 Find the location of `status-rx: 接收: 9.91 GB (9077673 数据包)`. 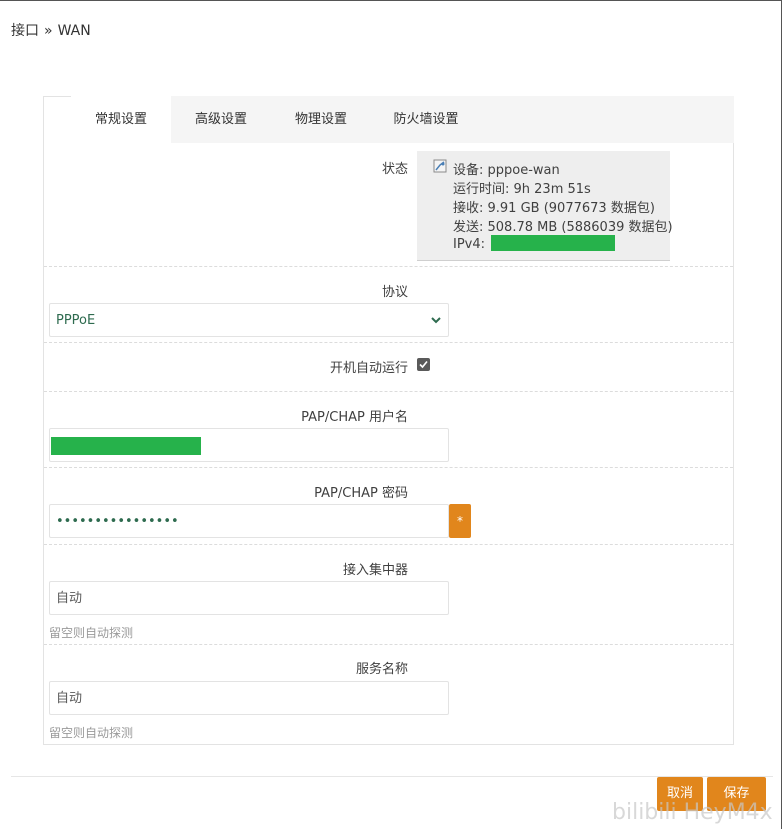

status-rx: 接收: 9.91 GB (9077673 数据包) is located at coordinates (554, 208).